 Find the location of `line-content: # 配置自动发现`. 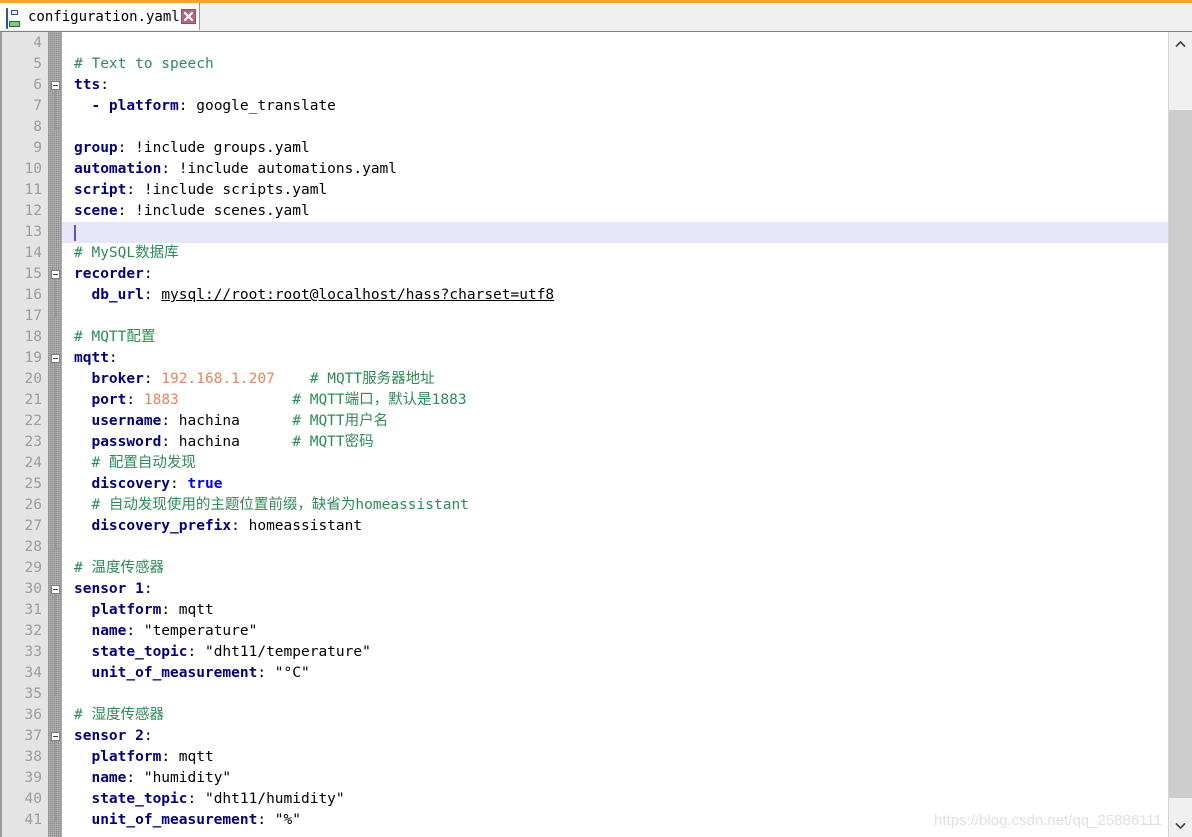

line-content: # 配置自动发现 is located at coordinates (134, 463).